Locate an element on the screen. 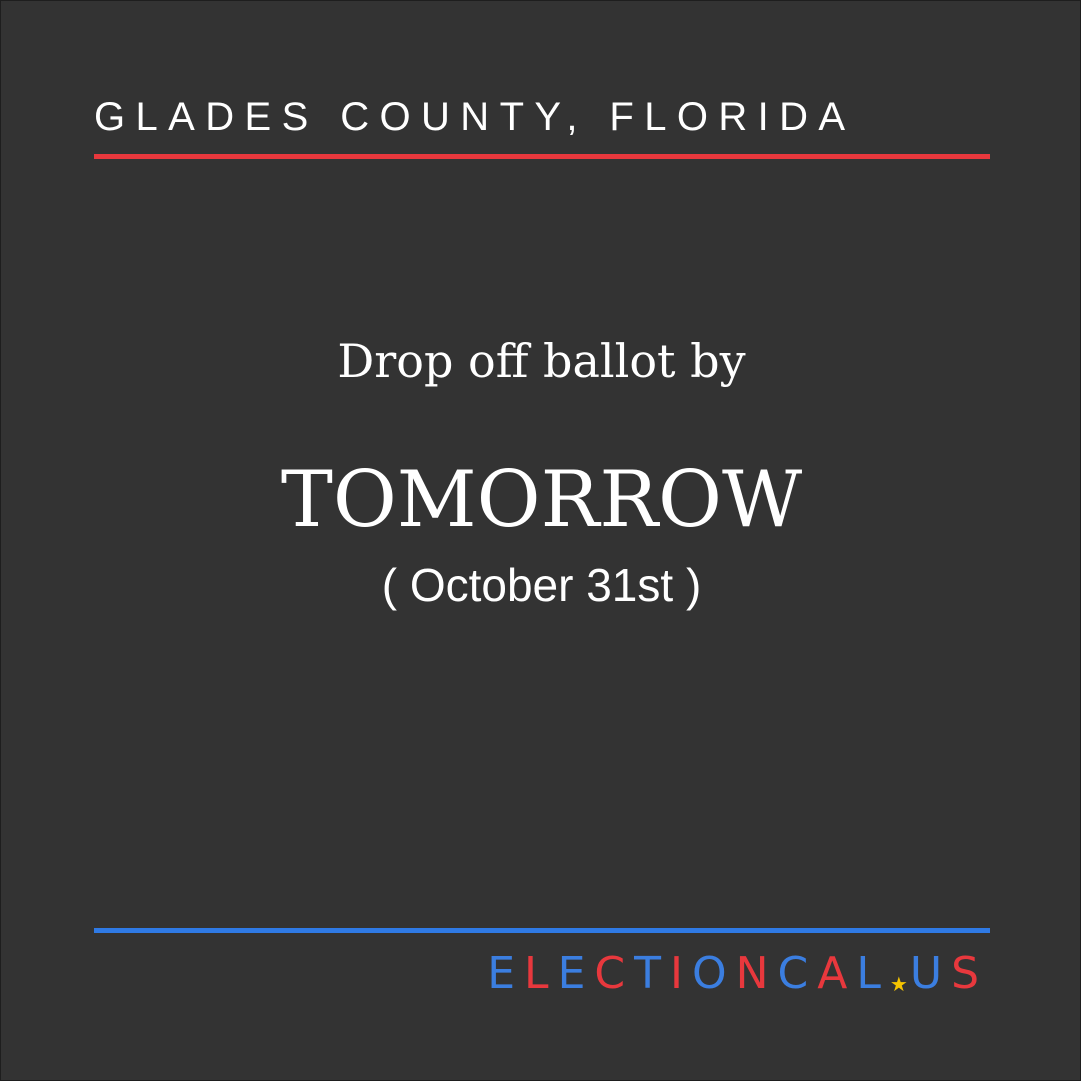 The image size is (1081, 1081). logo-letter: U is located at coordinates (930, 973).